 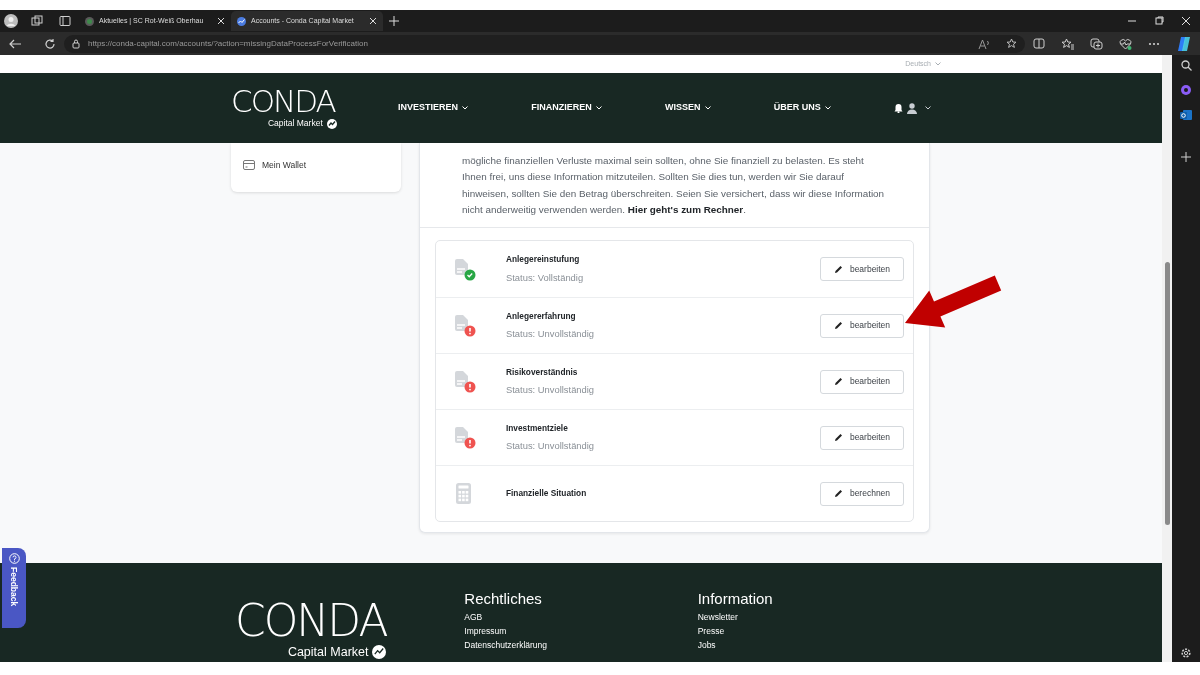 What do you see at coordinates (228, 43) in the screenshot?
I see `url-text: https://conda-capital.com/accounts/?action=missingDataProcessForVerification` at bounding box center [228, 43].